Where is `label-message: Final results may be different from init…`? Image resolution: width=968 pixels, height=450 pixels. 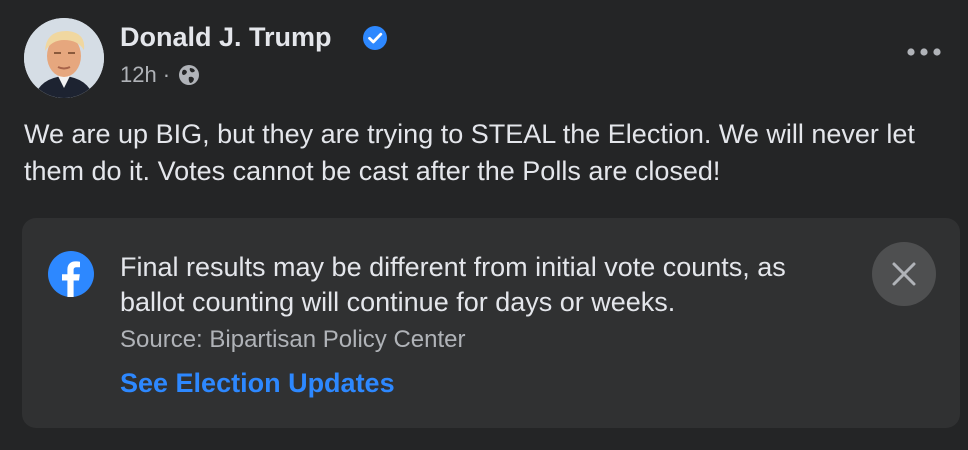 label-message: Final results may be different from init… is located at coordinates (453, 284).